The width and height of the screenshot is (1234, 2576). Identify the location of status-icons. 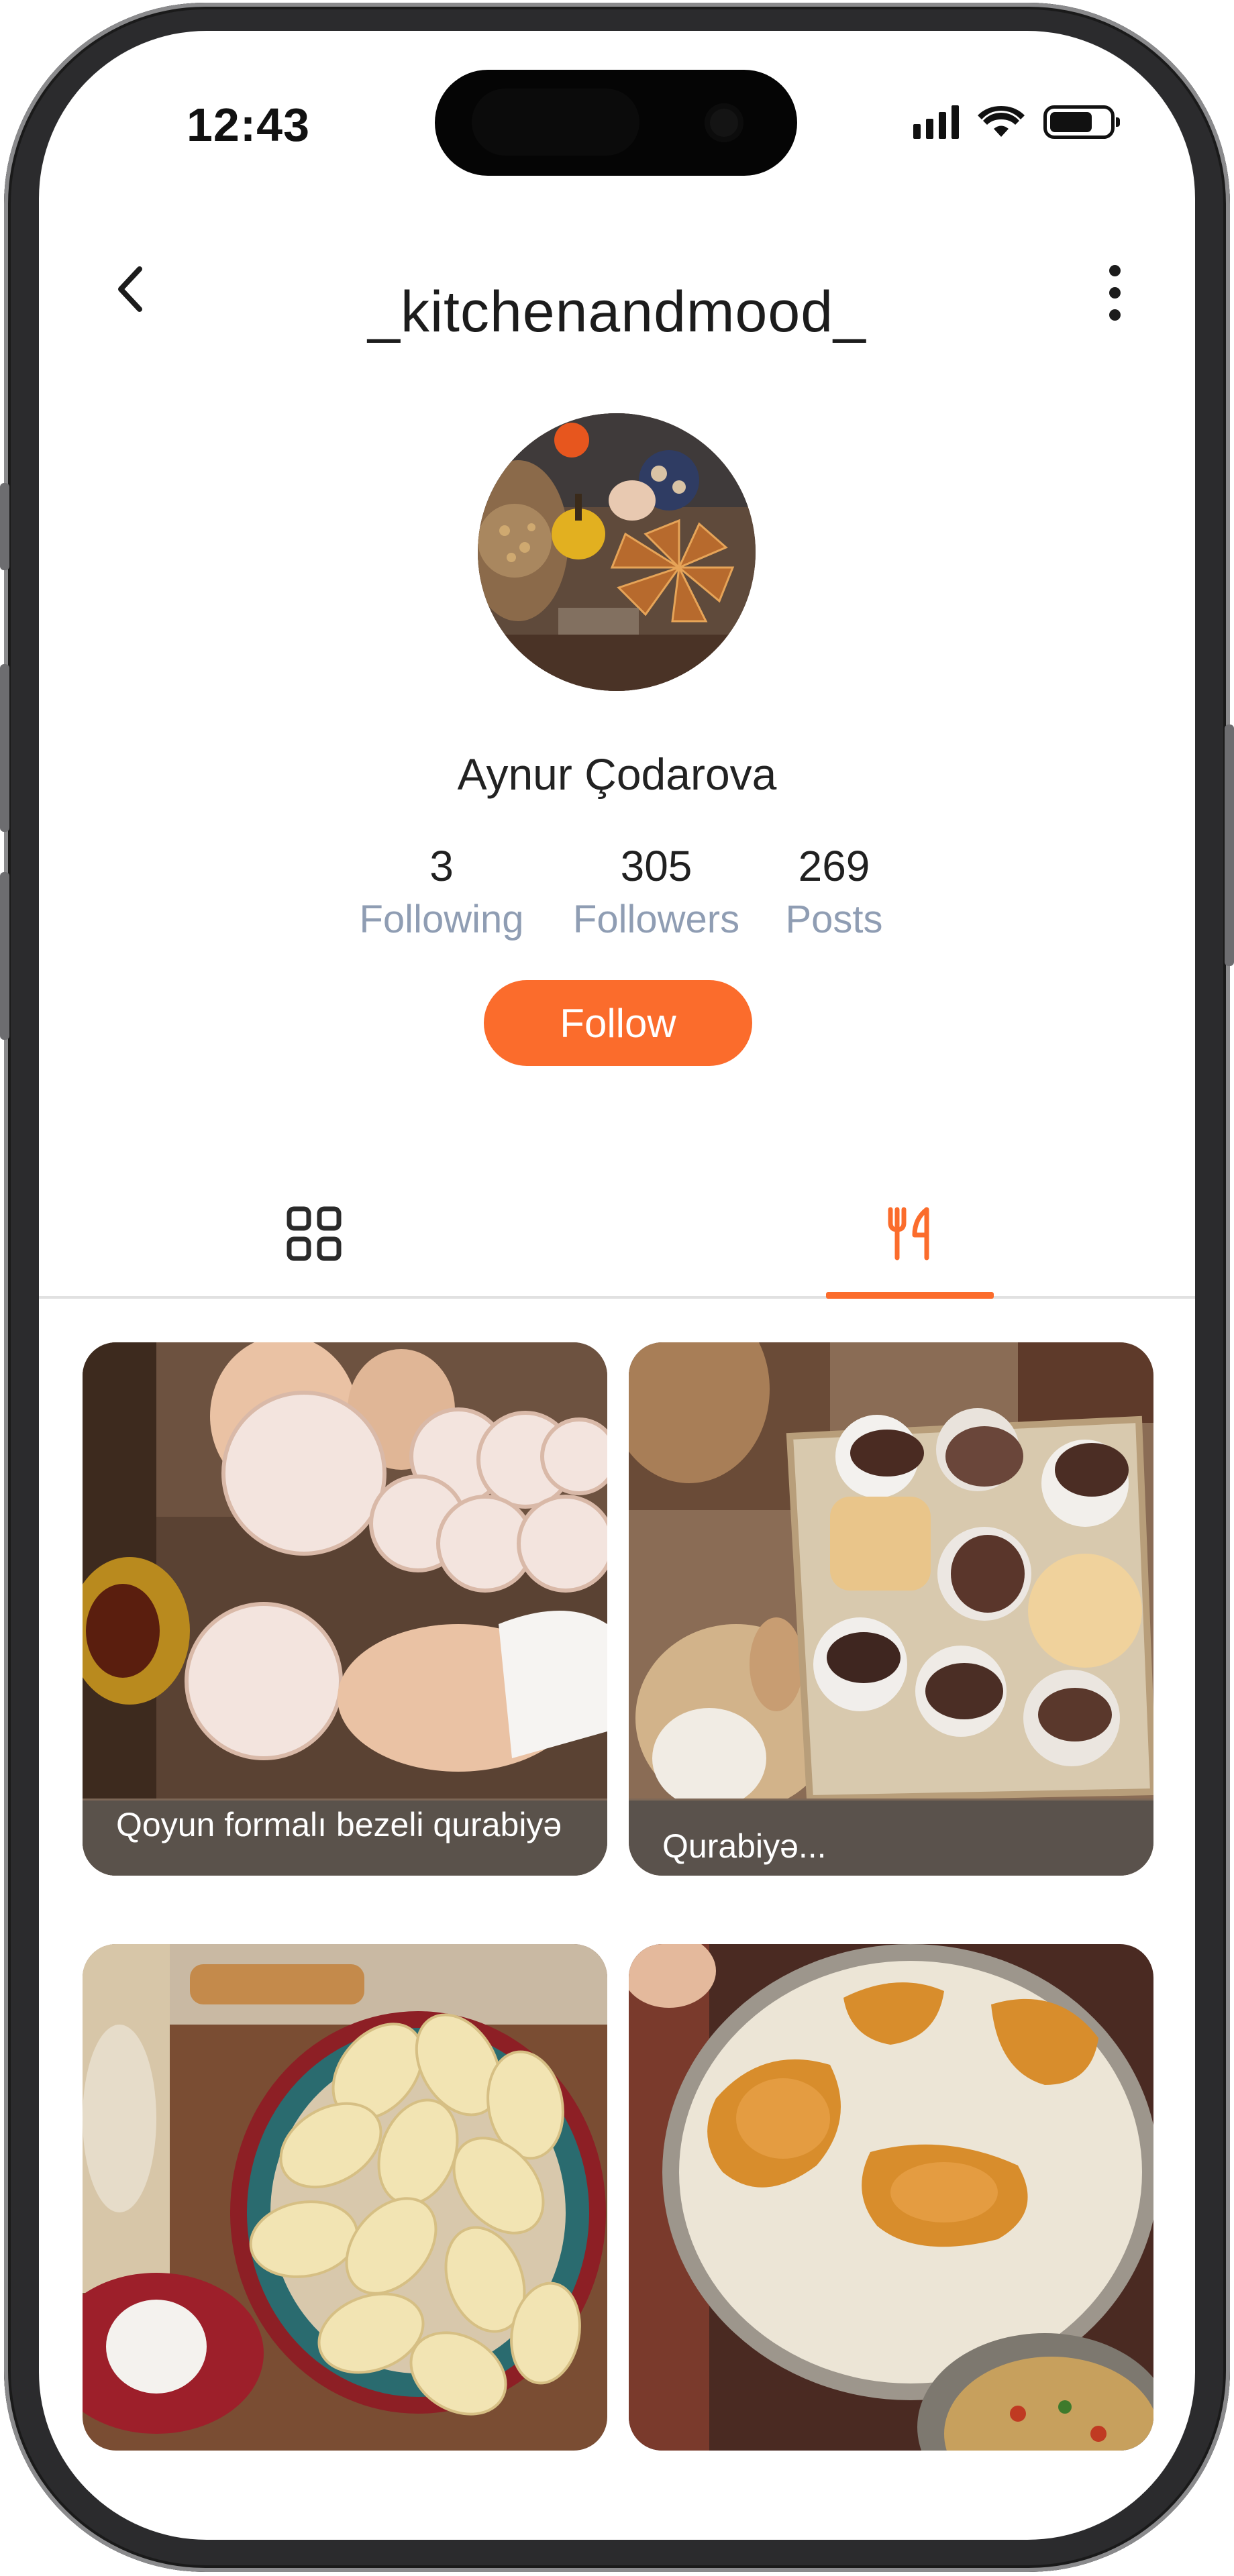
(1016, 122).